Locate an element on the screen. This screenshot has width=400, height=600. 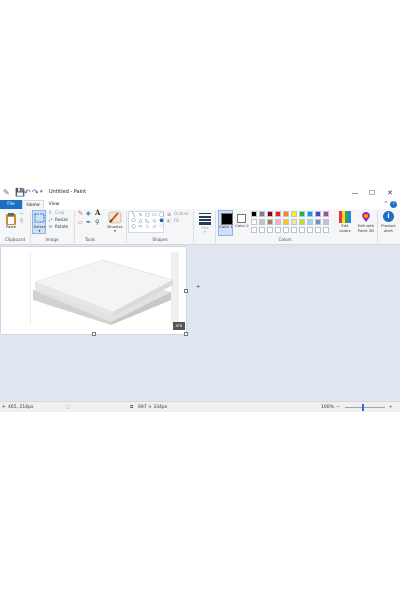
fill-bucket-icon: ◈ is located at coordinates (88, 214).